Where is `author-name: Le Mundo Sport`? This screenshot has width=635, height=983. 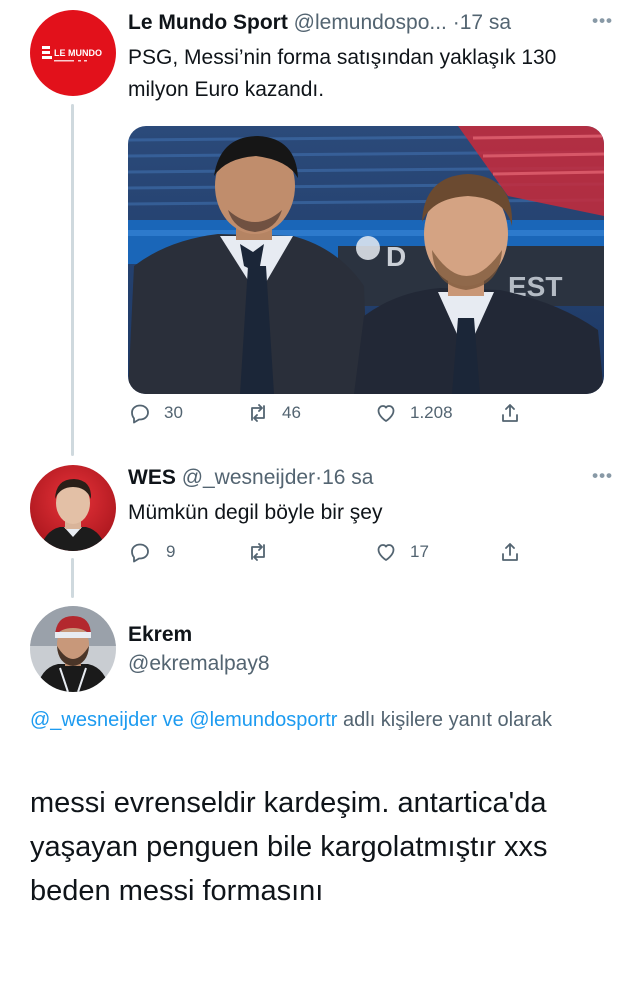 author-name: Le Mundo Sport is located at coordinates (208, 22).